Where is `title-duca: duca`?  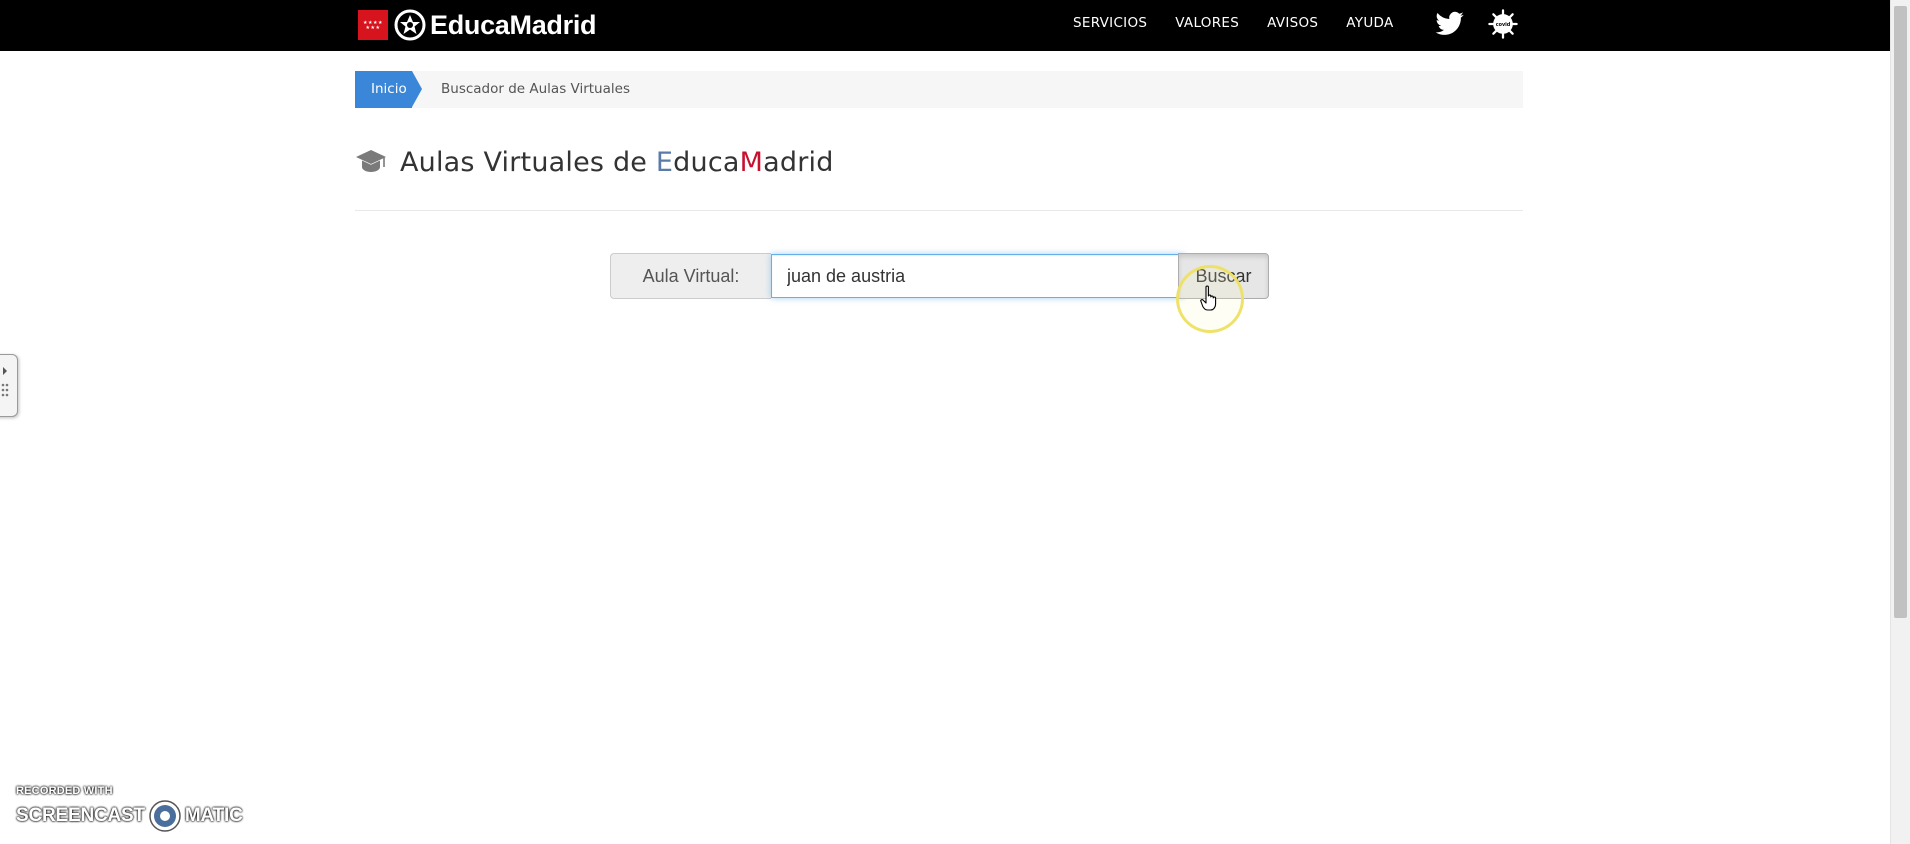 title-duca: duca is located at coordinates (706, 162).